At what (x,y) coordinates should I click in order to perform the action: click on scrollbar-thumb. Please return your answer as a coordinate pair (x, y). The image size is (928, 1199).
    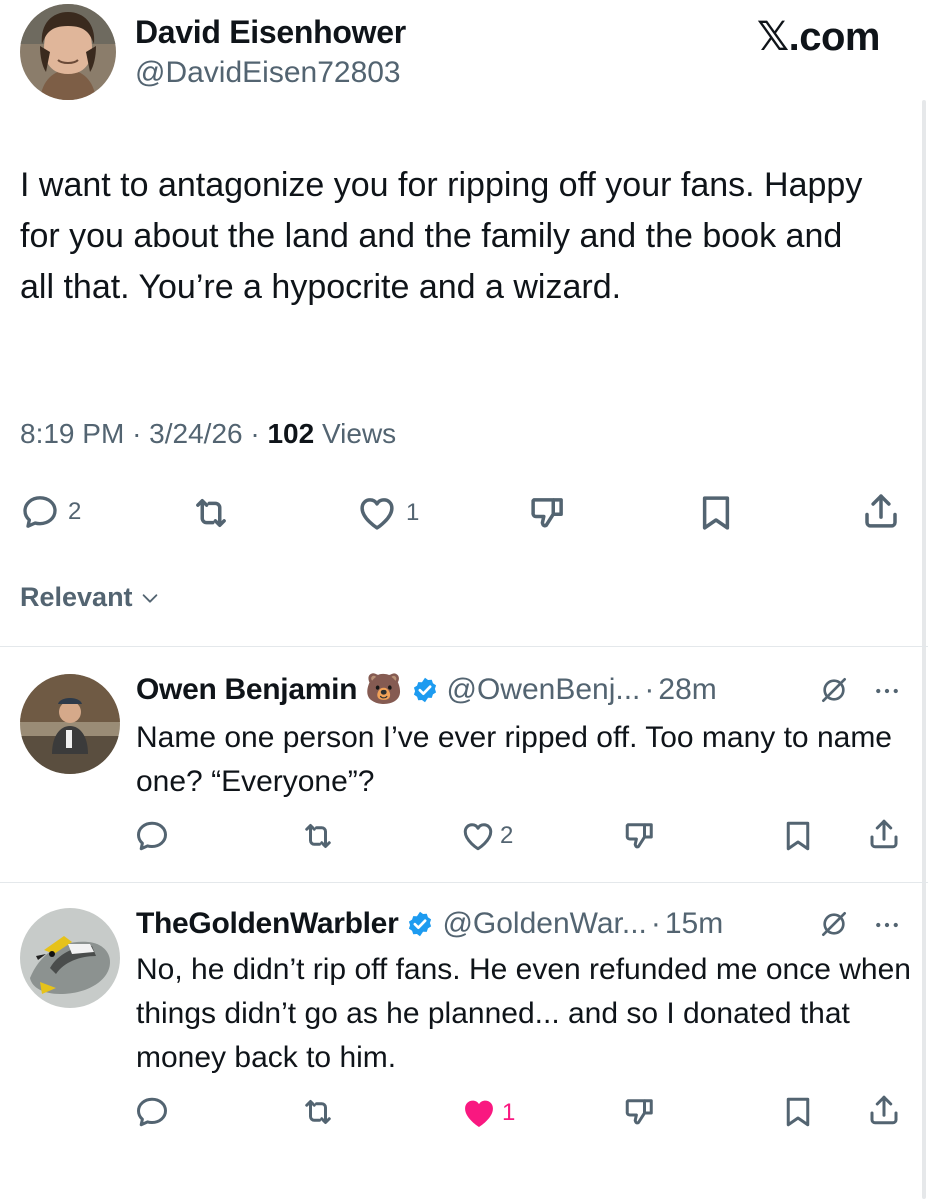
    Looking at the image, I should click on (924, 649).